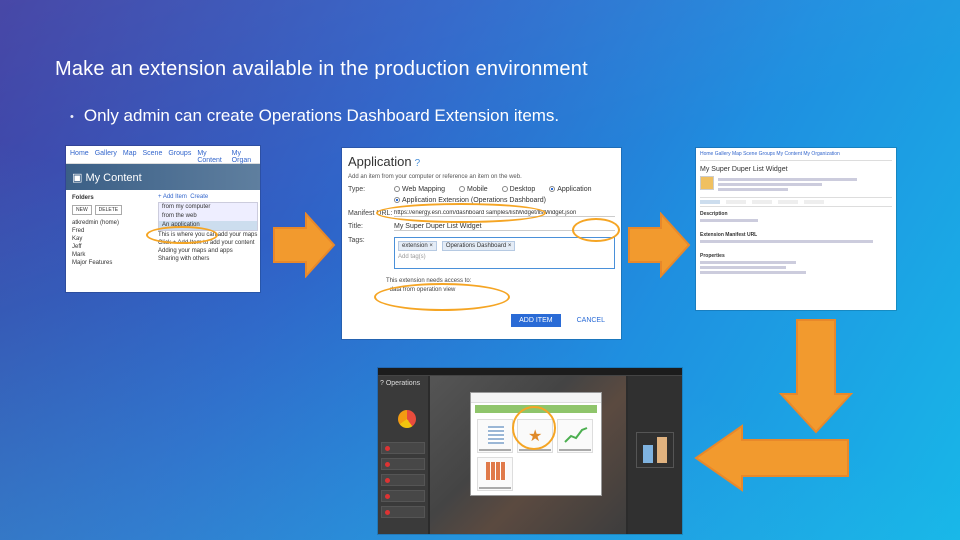 This screenshot has height=540, width=960. What do you see at coordinates (113, 178) in the screenshot?
I see `banner-label: My Content` at bounding box center [113, 178].